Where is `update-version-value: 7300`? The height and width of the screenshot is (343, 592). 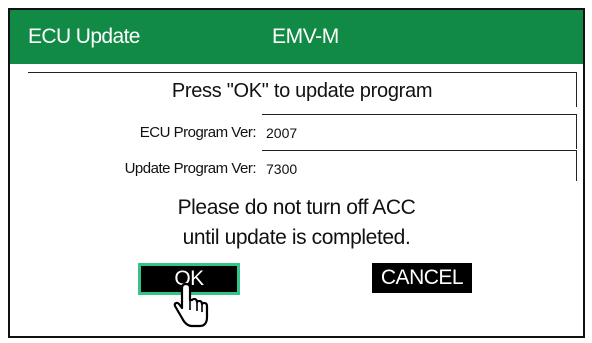
update-version-value: 7300 is located at coordinates (282, 169).